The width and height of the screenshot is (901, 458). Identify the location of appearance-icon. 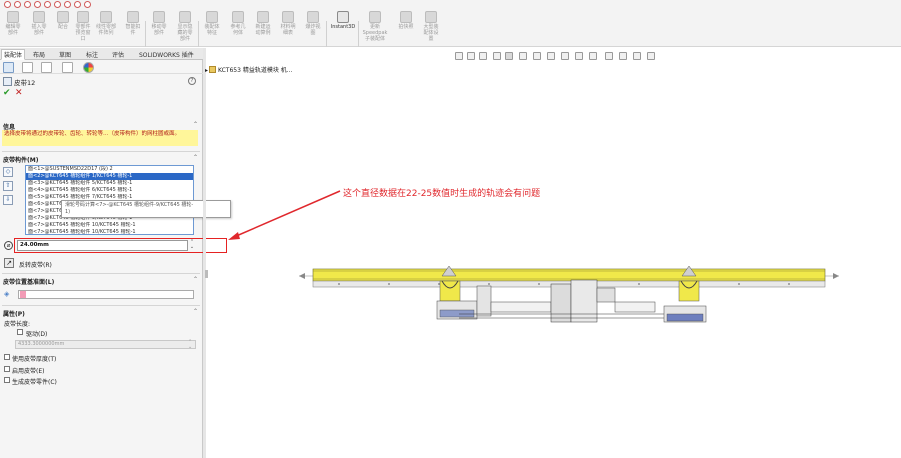
(88, 67).